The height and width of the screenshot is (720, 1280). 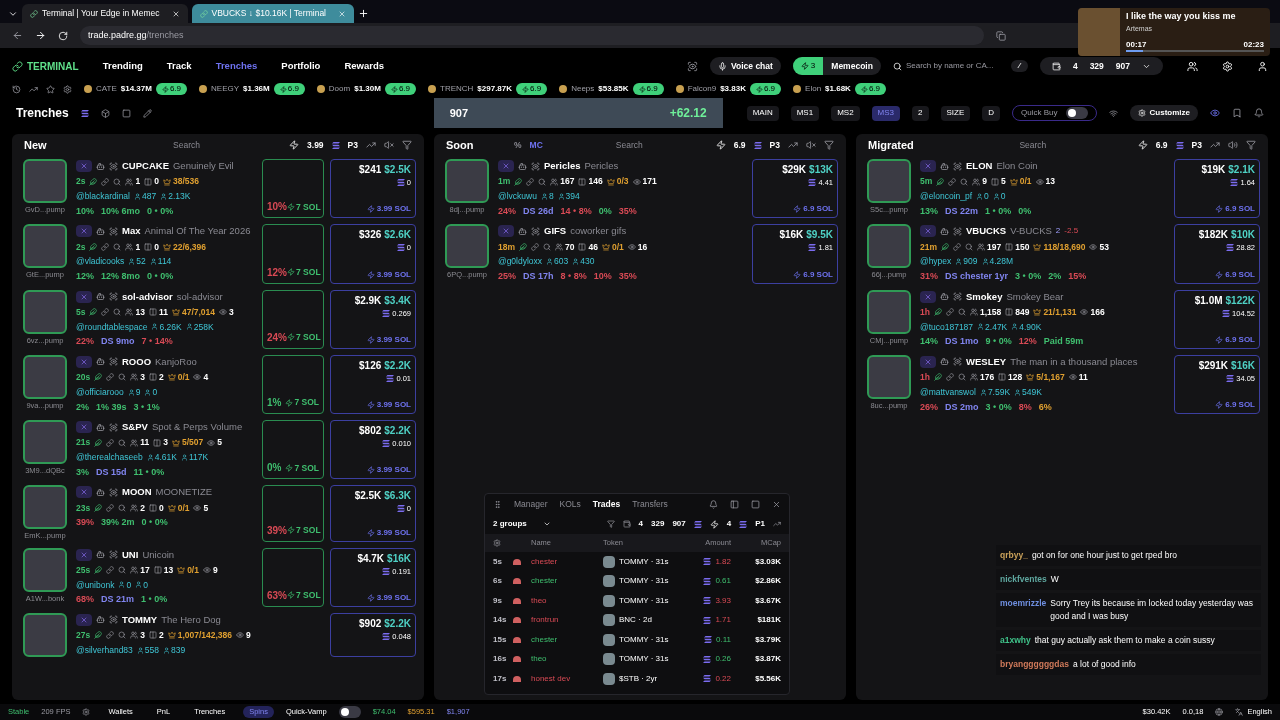 I want to click on browser-tab: VBUCKS ↓ $10.16K | Terminal, so click(x=272, y=13).